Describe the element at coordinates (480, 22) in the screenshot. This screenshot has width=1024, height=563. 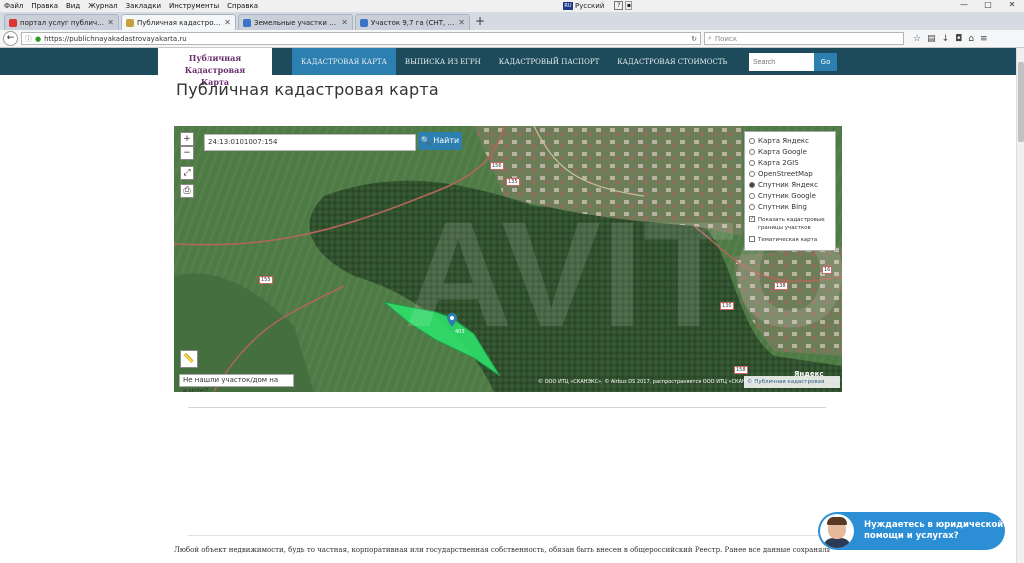
I see `new-tab-button: +` at that location.